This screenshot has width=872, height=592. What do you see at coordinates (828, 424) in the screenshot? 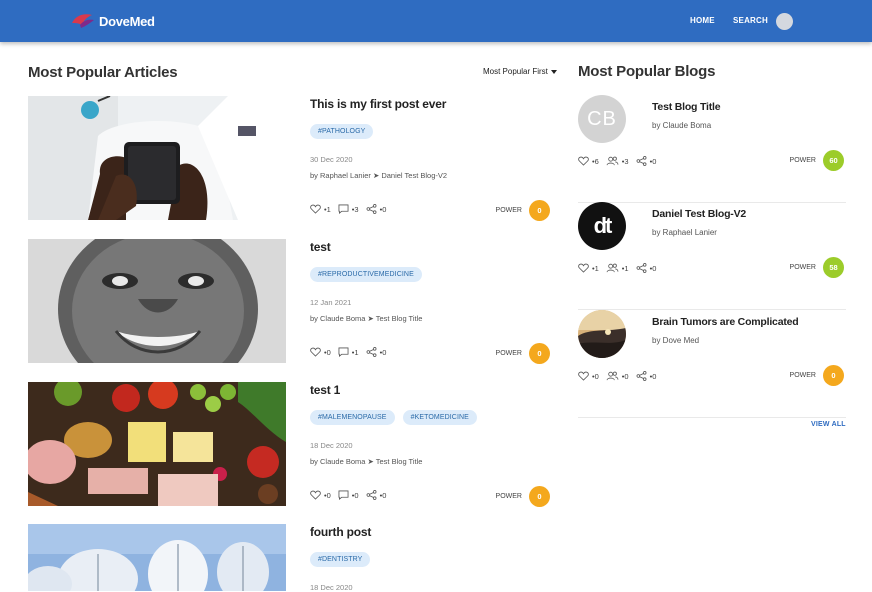
I see `view-all-link: VIEW ALL` at bounding box center [828, 424].